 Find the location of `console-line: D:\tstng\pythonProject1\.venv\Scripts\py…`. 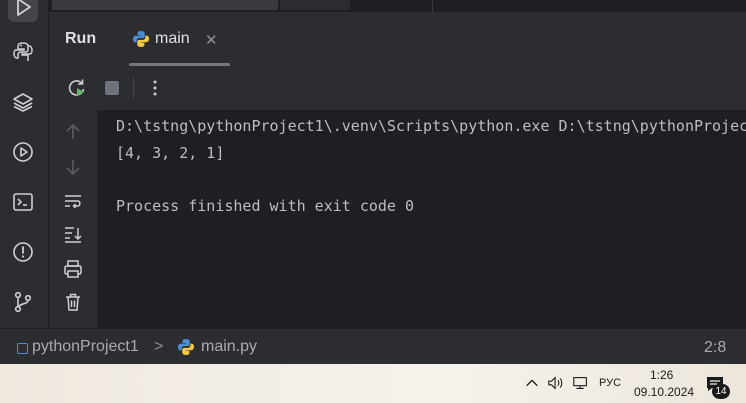

console-line: D:\tstng\pythonProject1\.venv\Scripts\py… is located at coordinates (431, 126).